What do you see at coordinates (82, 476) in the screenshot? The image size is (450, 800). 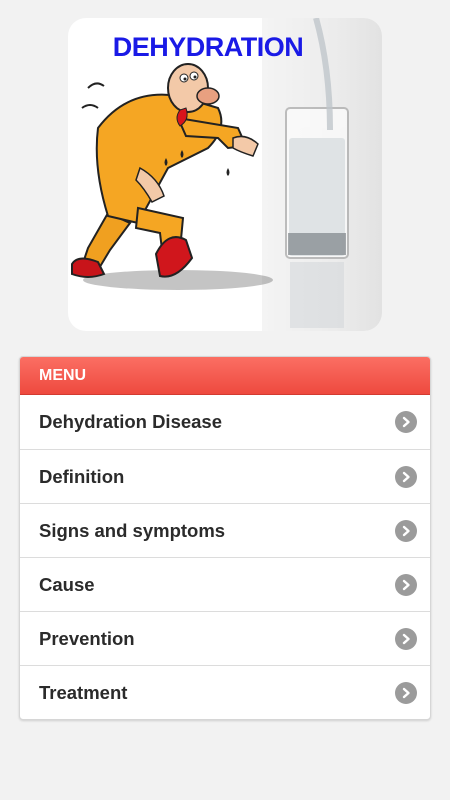 I see `menu-item-label: Definition` at bounding box center [82, 476].